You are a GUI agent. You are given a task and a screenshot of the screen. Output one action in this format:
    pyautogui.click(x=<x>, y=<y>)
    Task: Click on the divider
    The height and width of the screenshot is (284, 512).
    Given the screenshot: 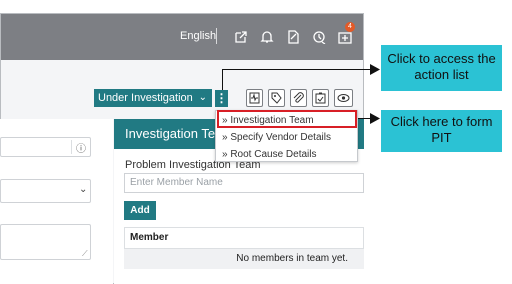 What is the action you would take?
    pyautogui.click(x=216, y=36)
    